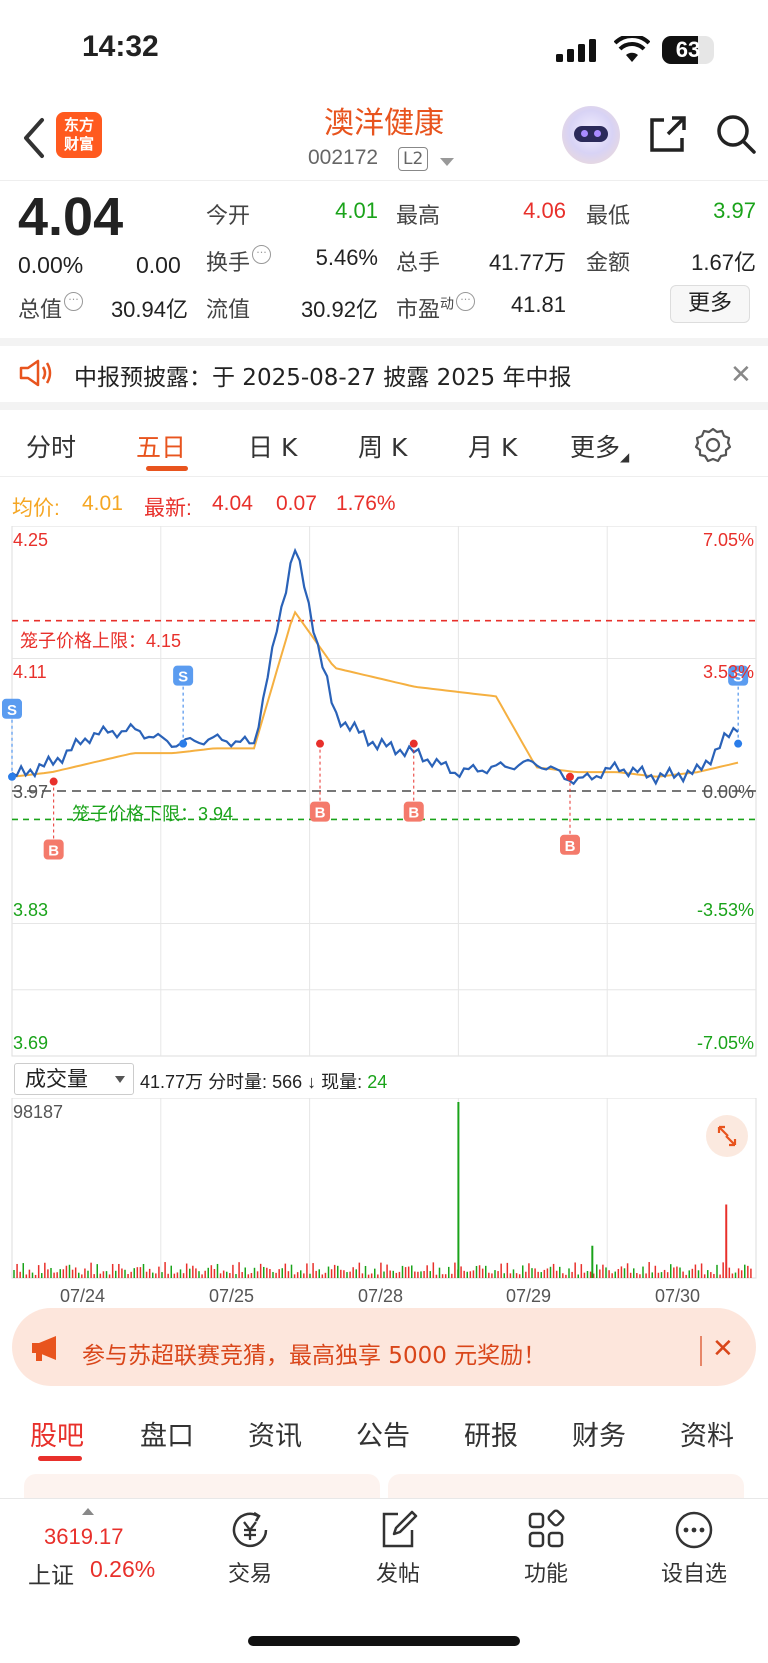 The width and height of the screenshot is (768, 1663). I want to click on trade-marker-label: S, so click(12, 710).